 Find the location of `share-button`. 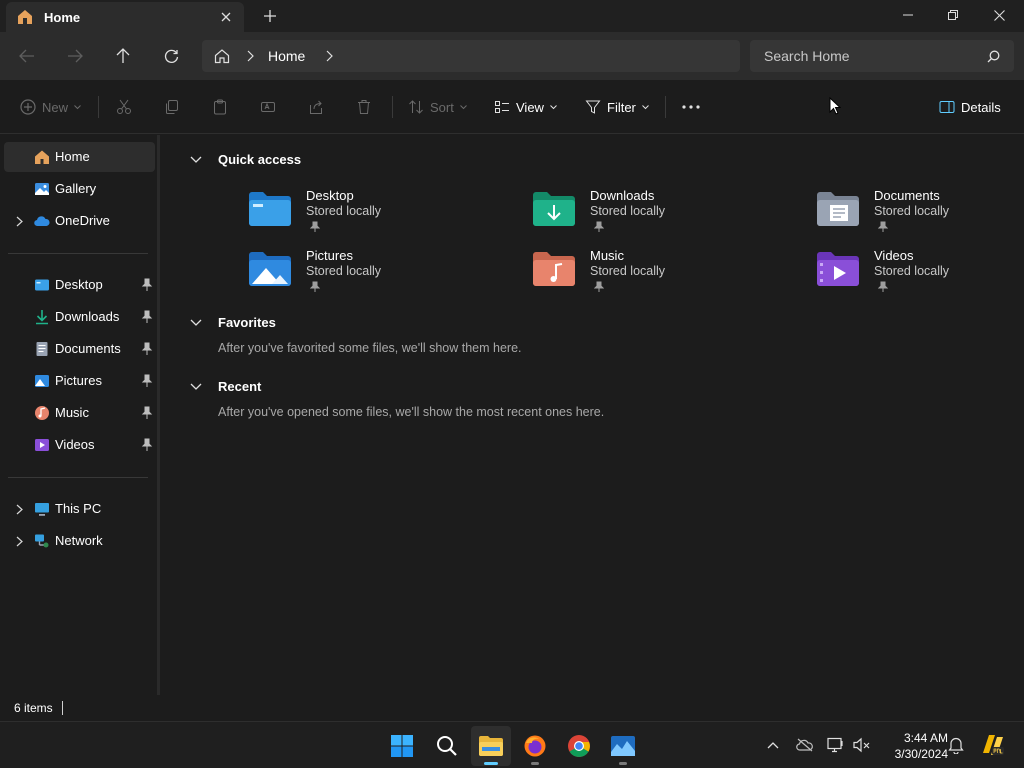

share-button is located at coordinates (316, 107).